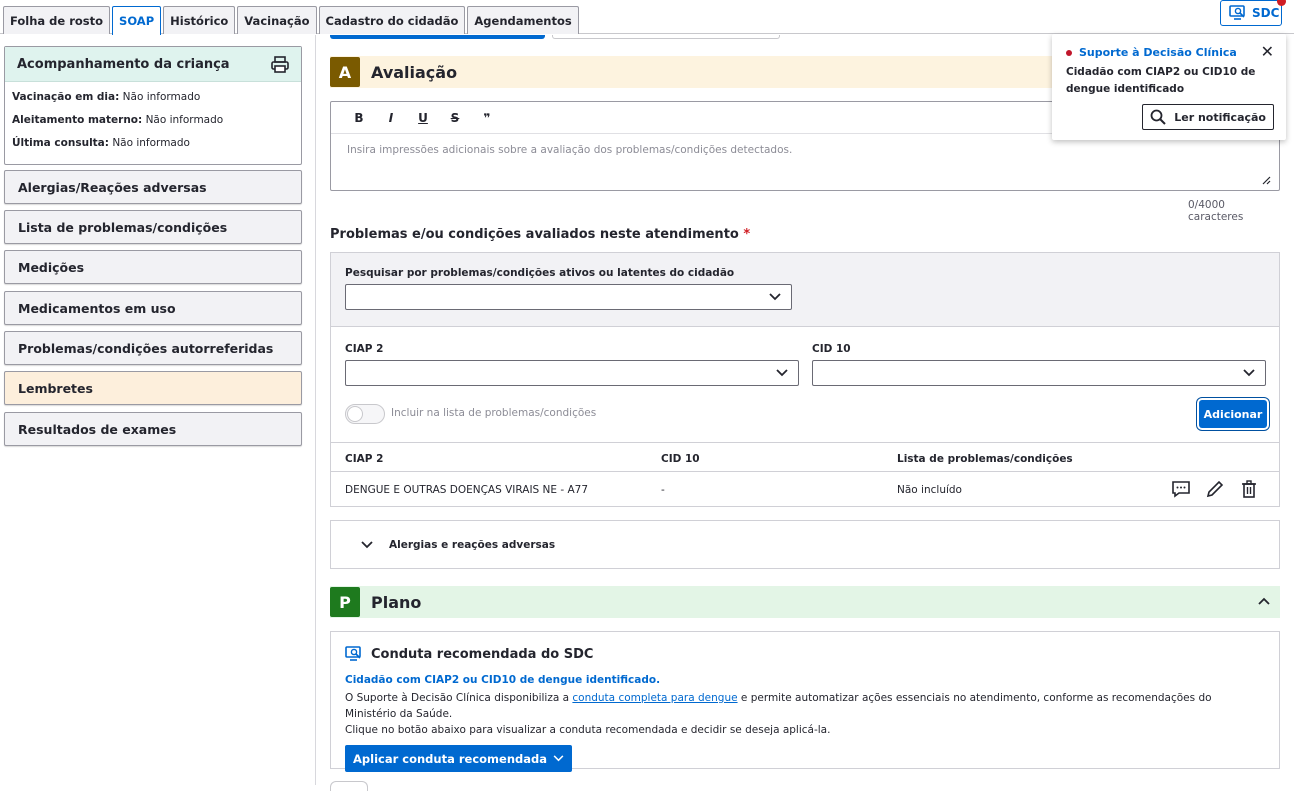  Describe the element at coordinates (153, 388) in the screenshot. I see `sidebar-item-reminders: Lembretes` at that location.